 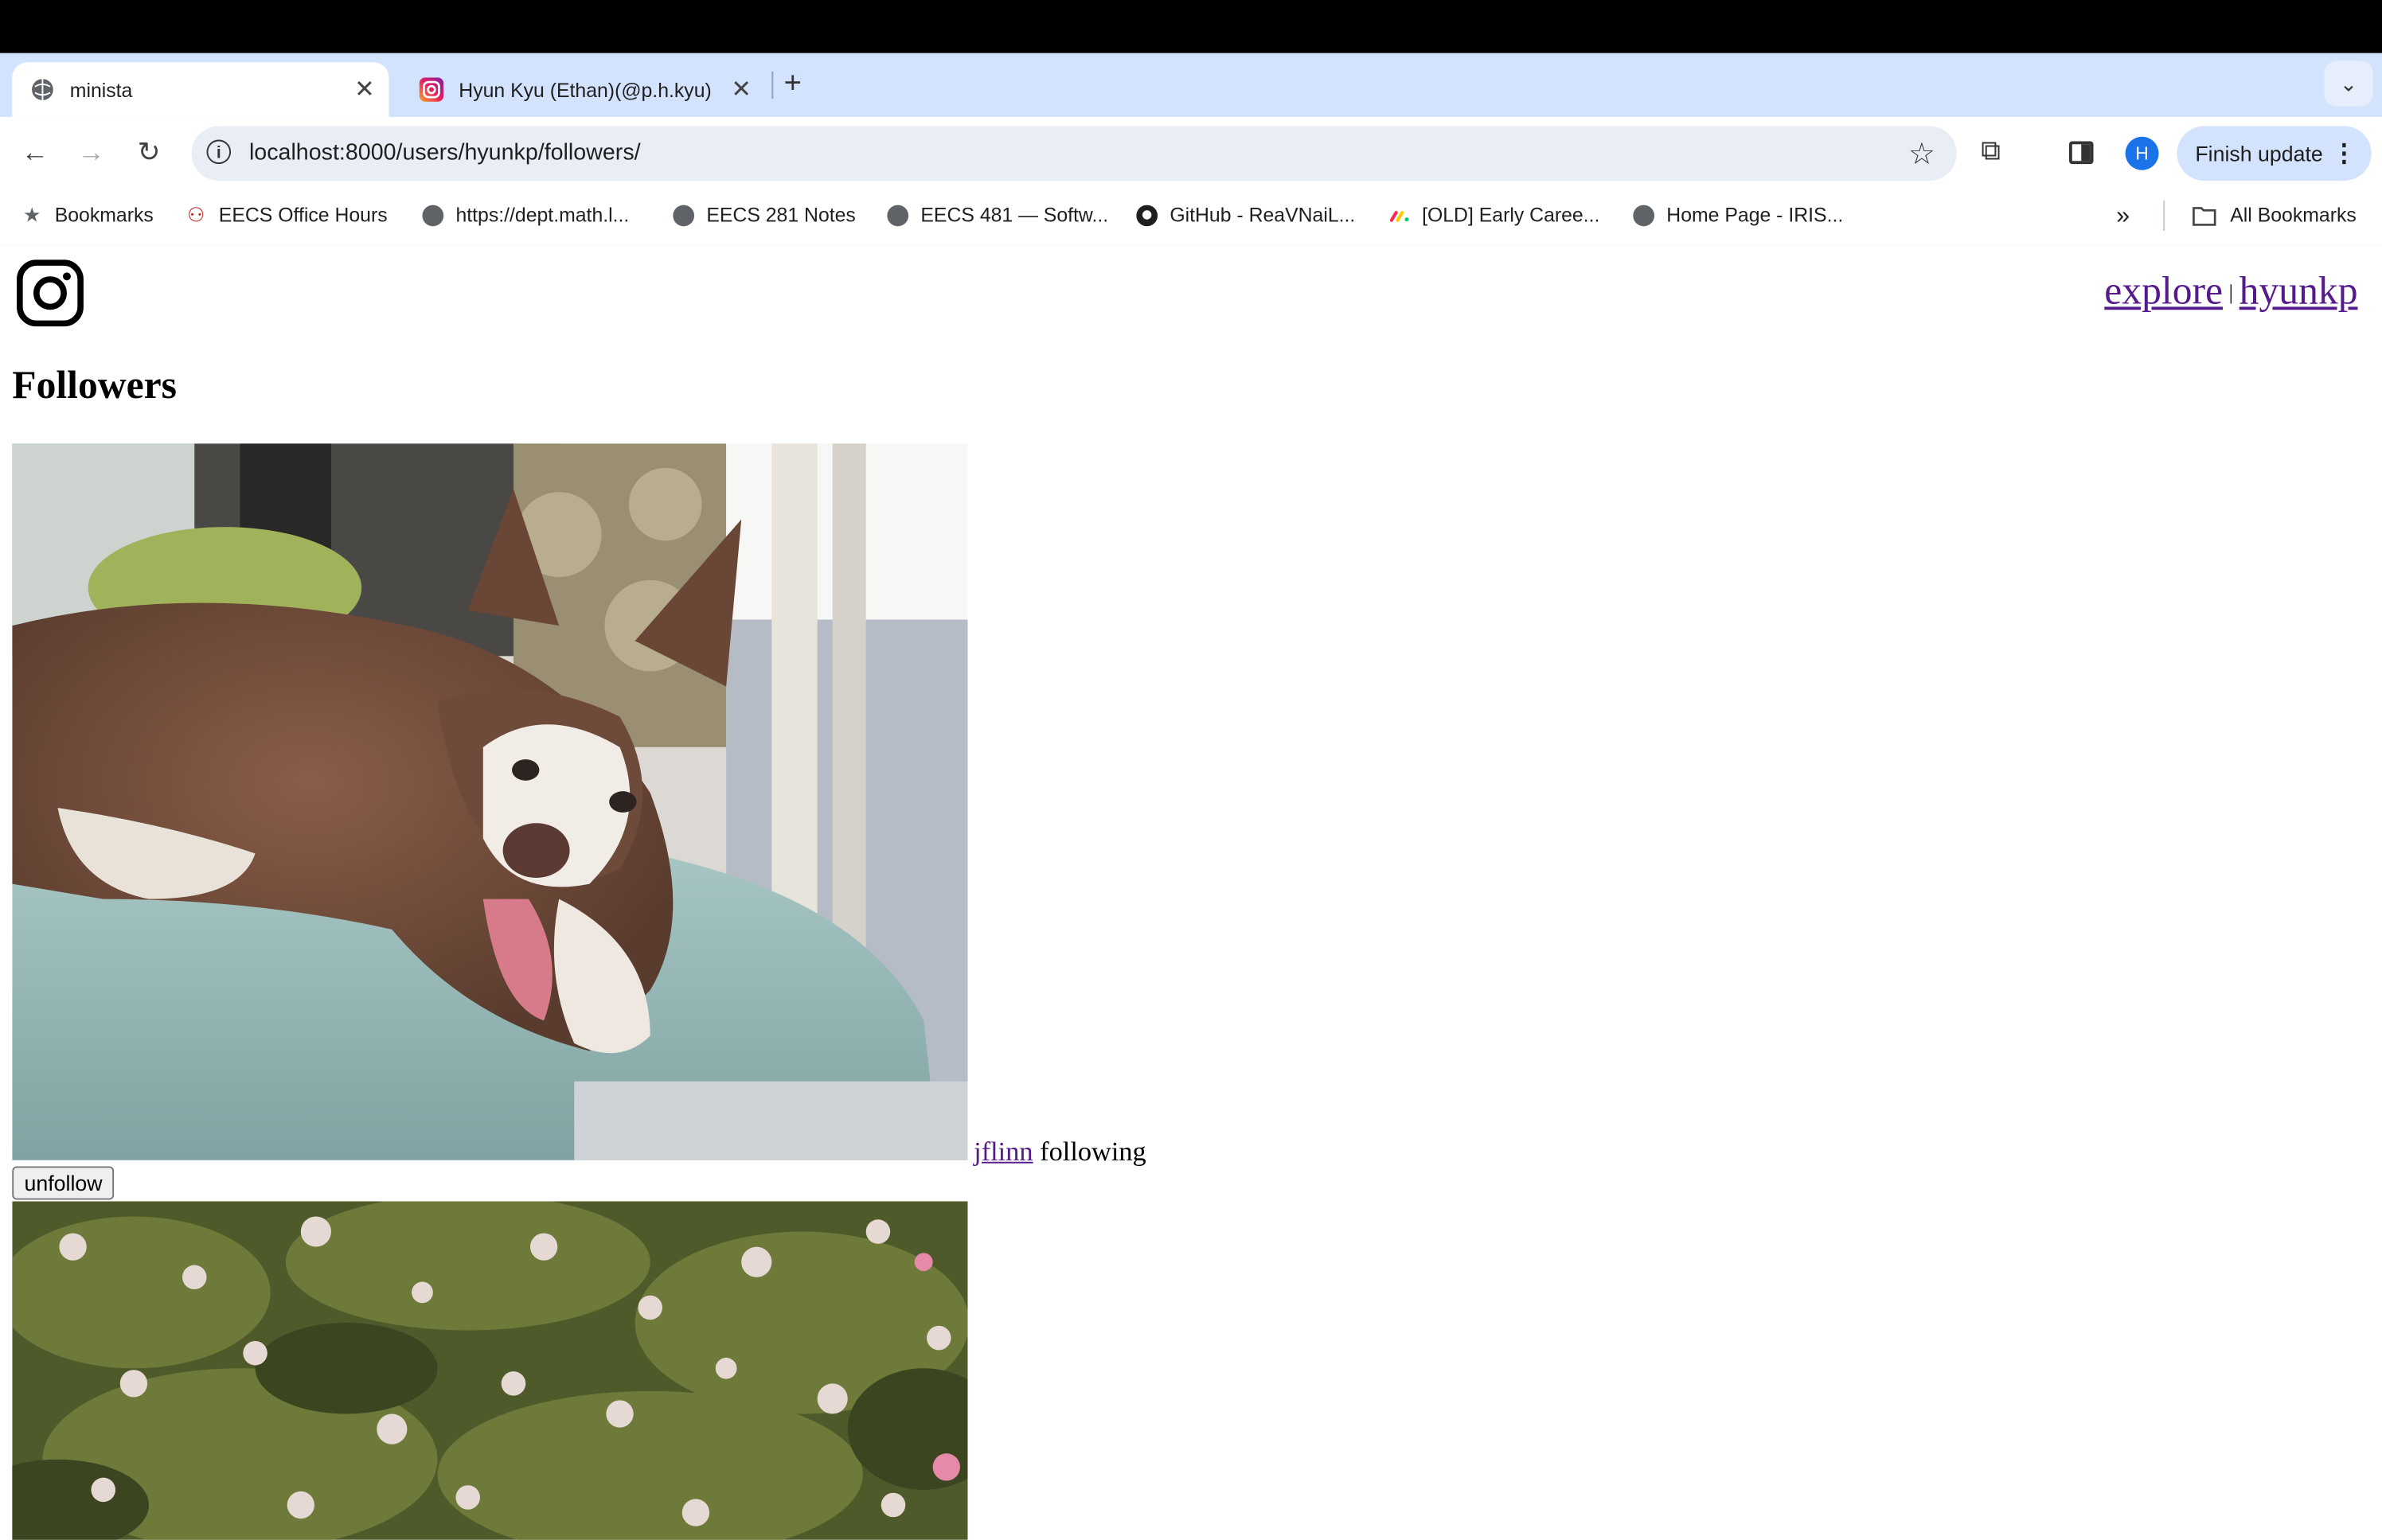 I want to click on folder-icon, so click(x=2204, y=215).